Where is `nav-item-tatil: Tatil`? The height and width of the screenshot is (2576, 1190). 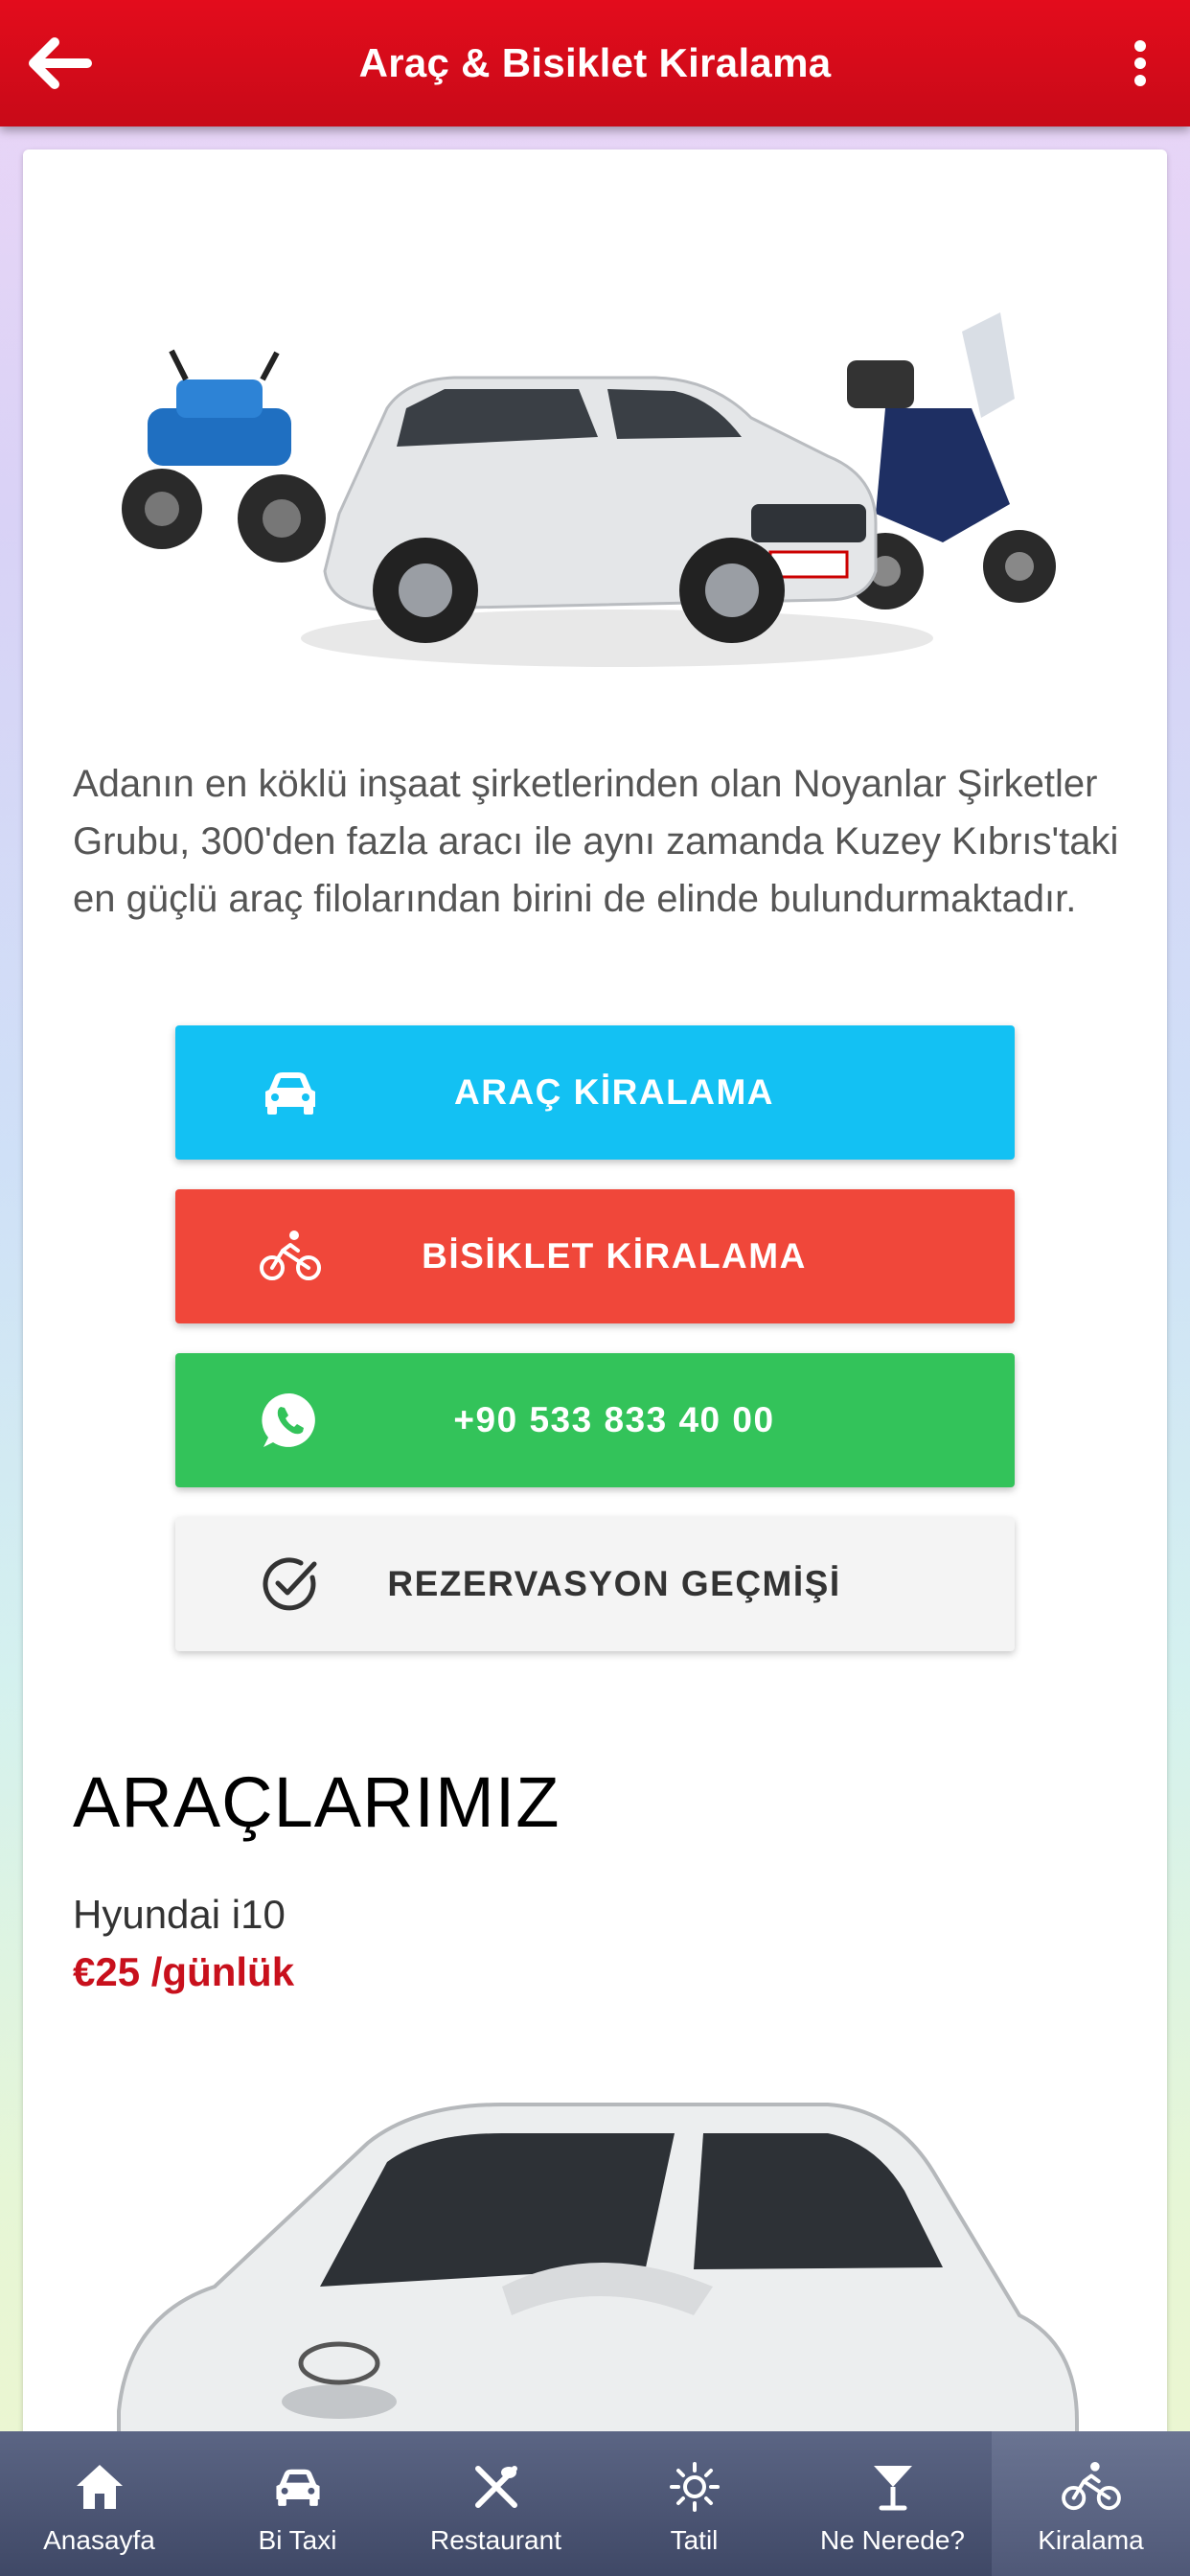 nav-item-tatil: Tatil is located at coordinates (694, 2503).